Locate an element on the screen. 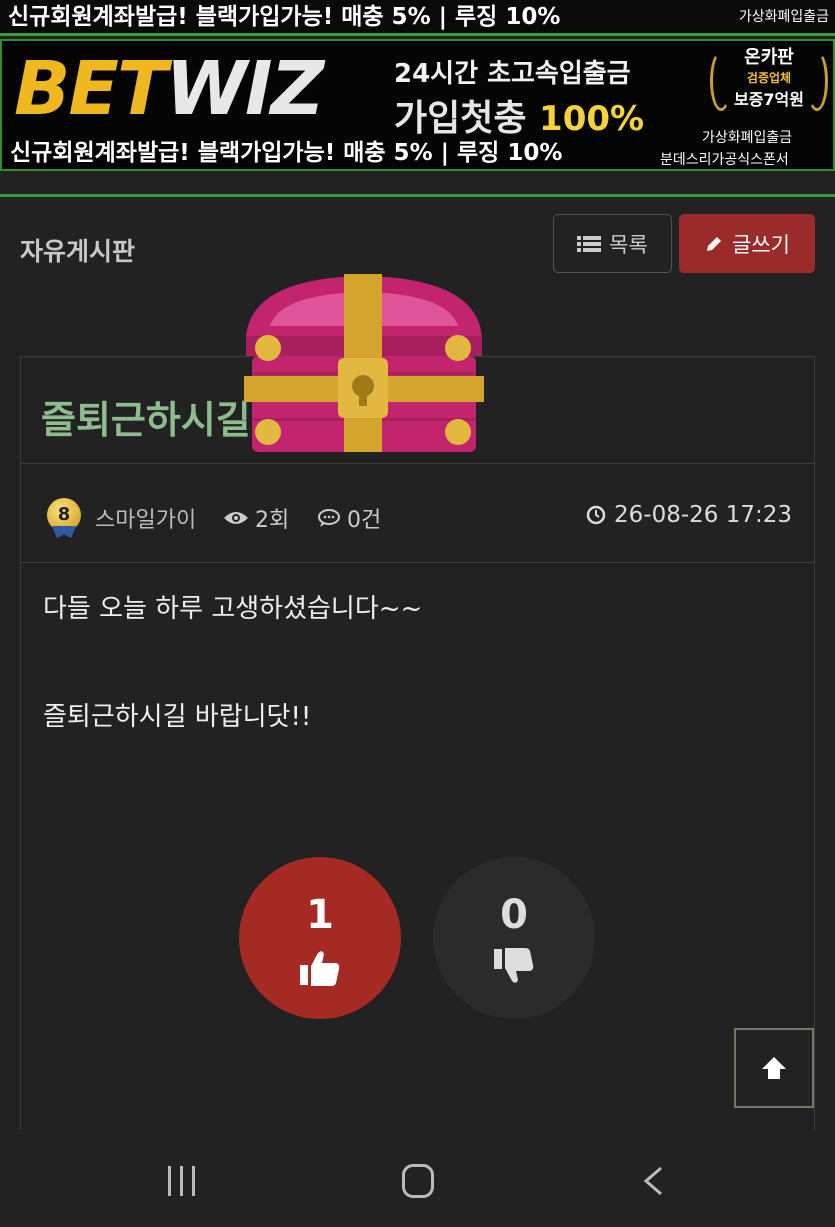  verified-badge: 온카판 검증업체 보증7억원 is located at coordinates (769, 78).